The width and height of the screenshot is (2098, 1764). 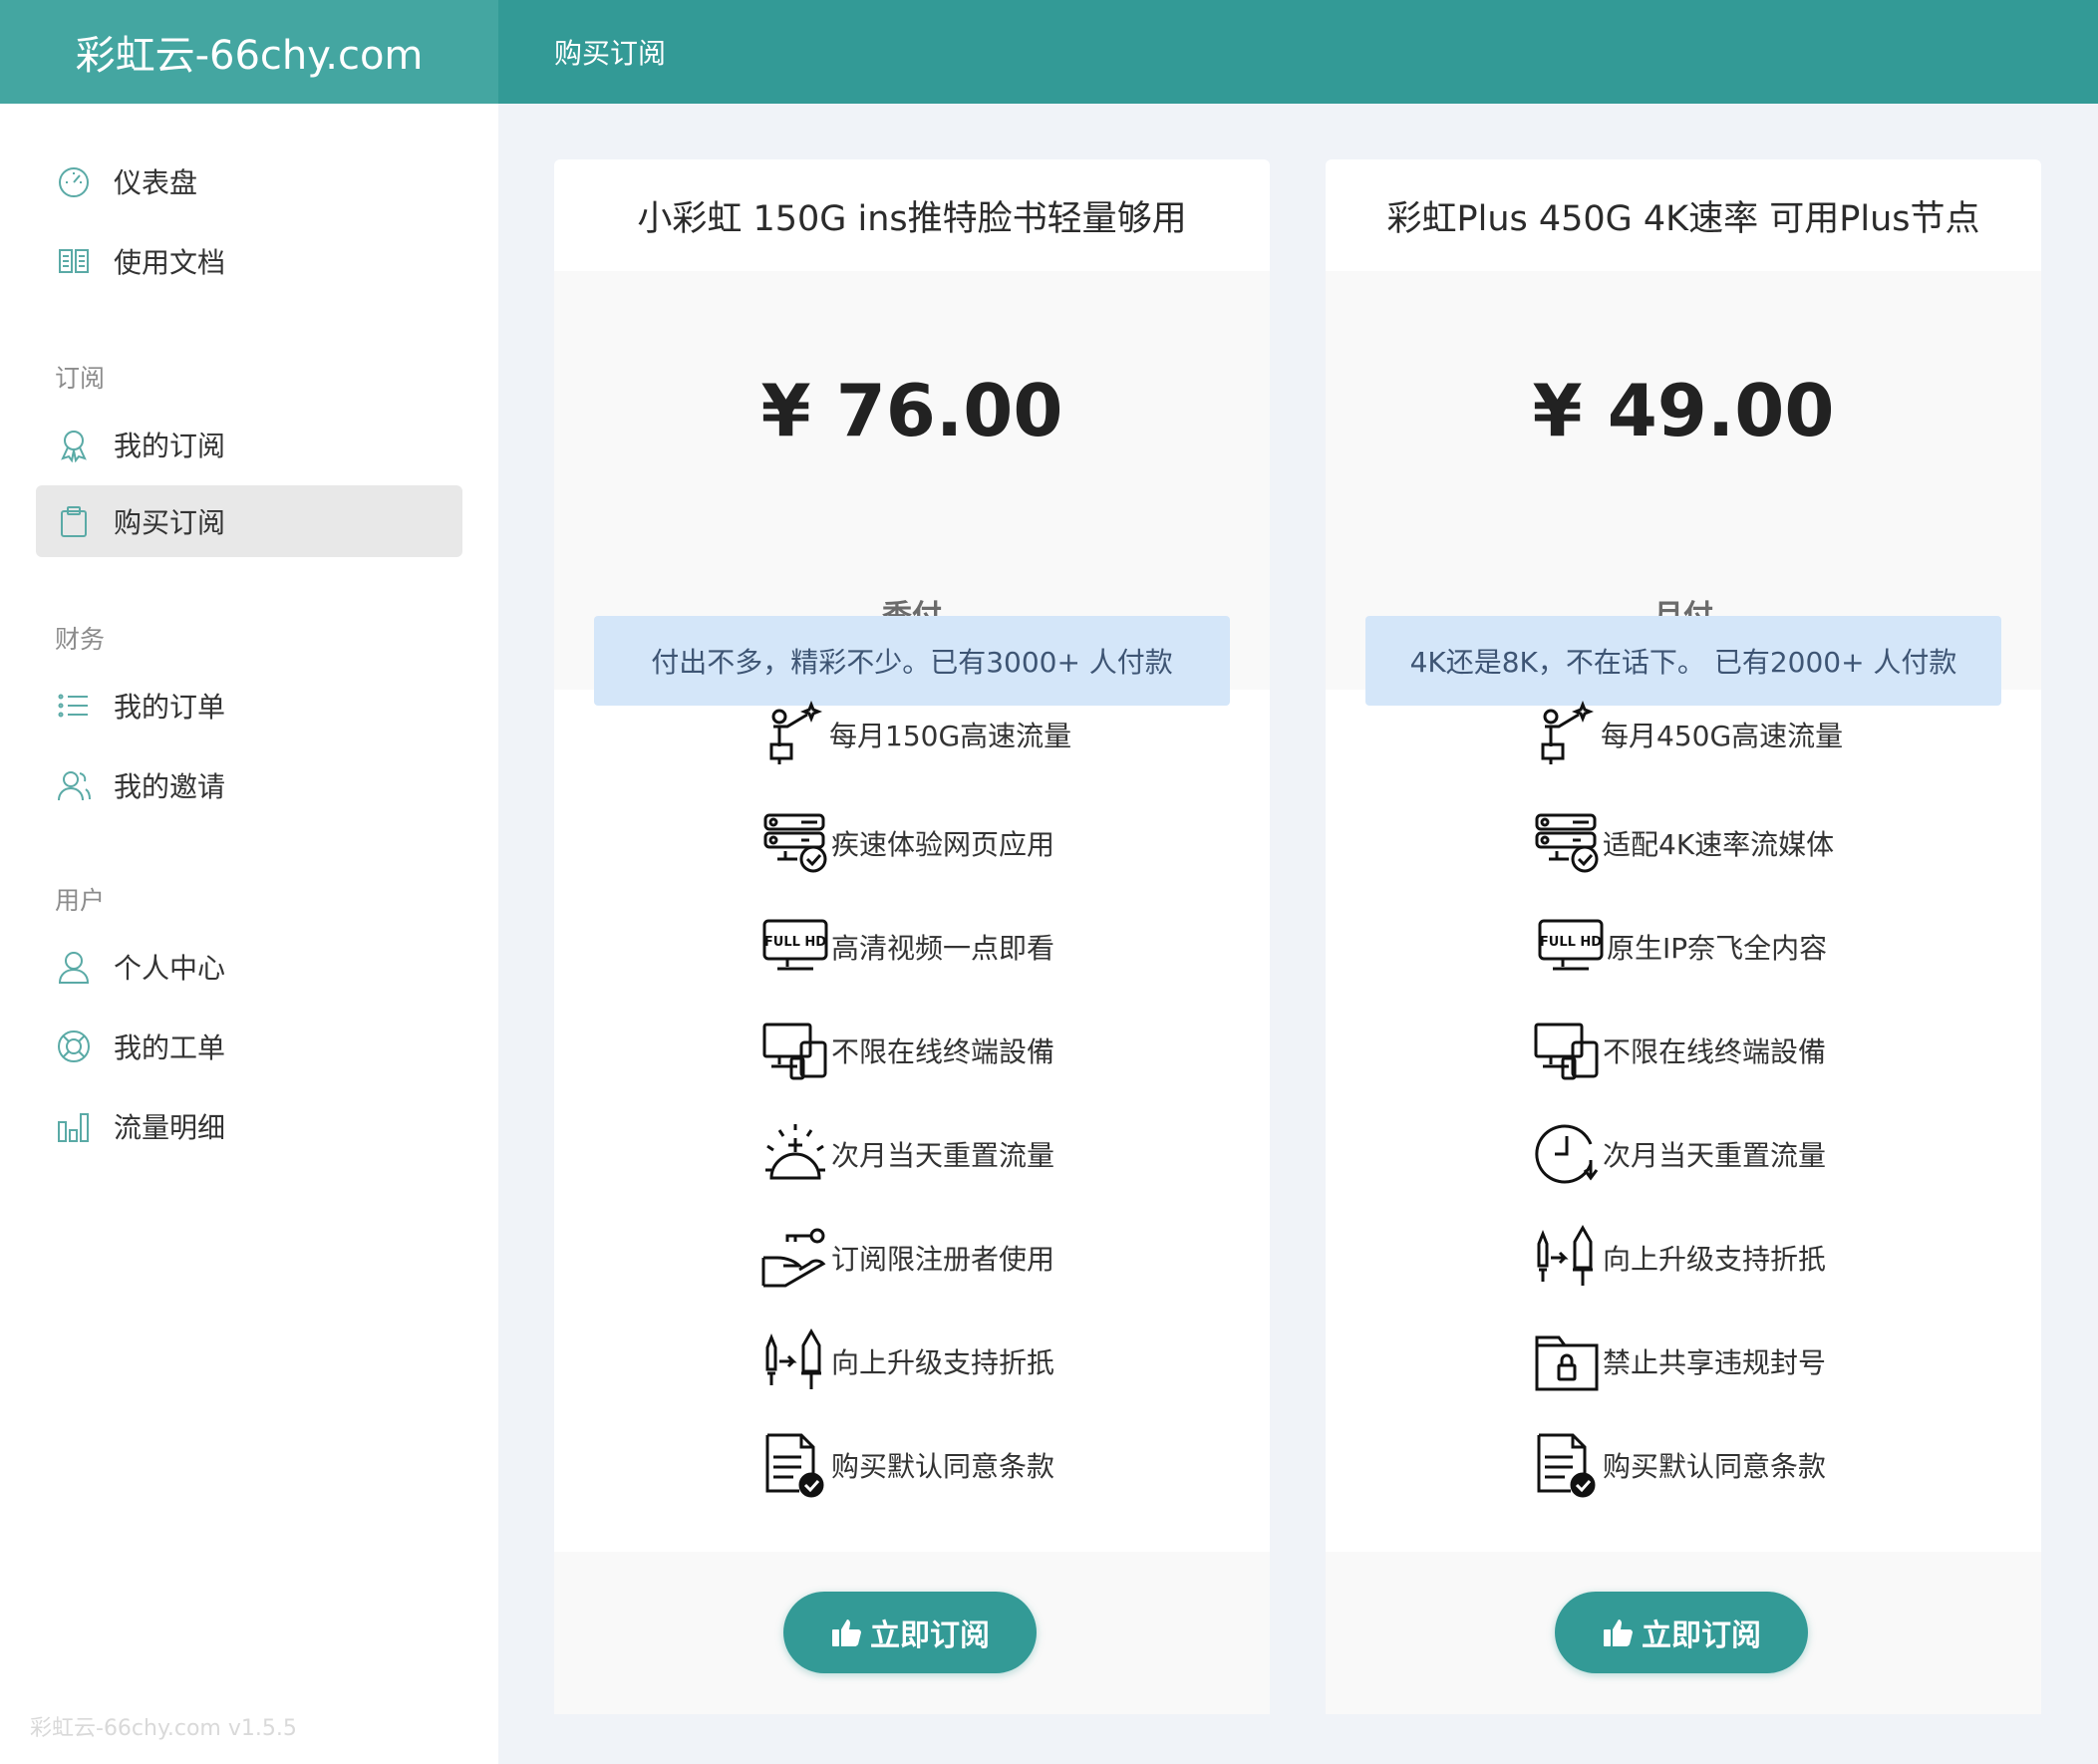 I want to click on feature-text: 订阅限注册者使用, so click(x=943, y=1259).